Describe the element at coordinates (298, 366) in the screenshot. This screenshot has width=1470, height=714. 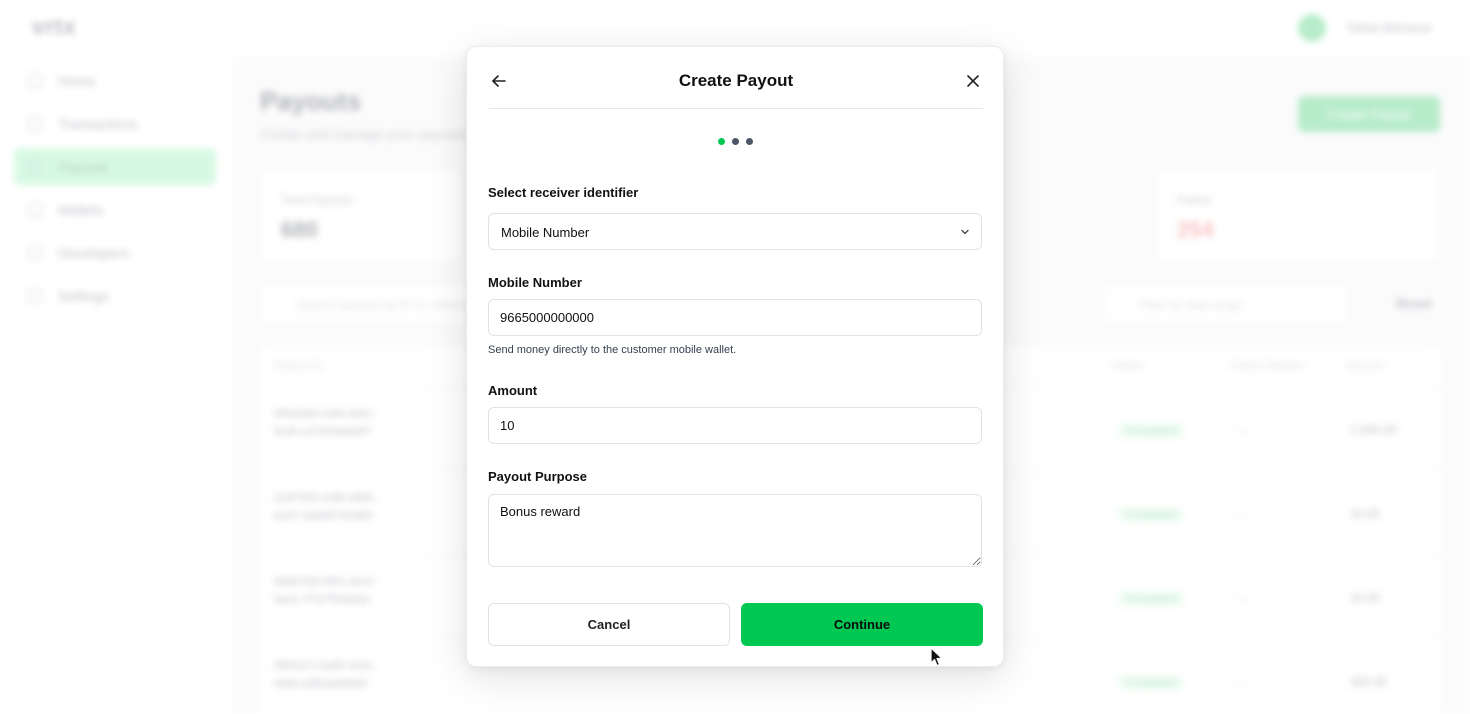
I see `column-header: Payout ID` at that location.